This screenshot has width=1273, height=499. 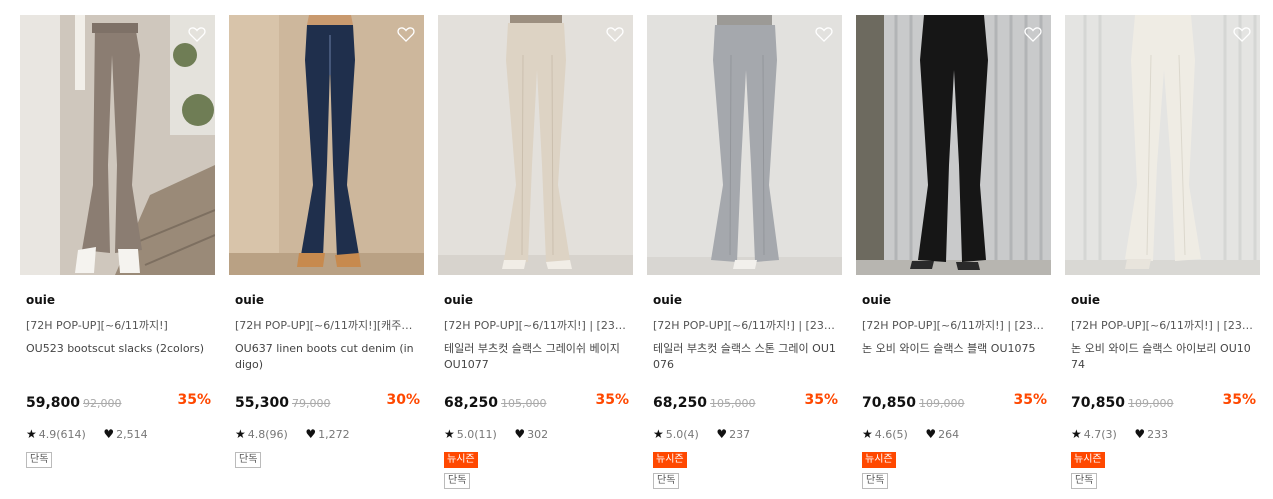 I want to click on product-name: OU523 bootscut slacks (2colors), so click(x=117, y=349).